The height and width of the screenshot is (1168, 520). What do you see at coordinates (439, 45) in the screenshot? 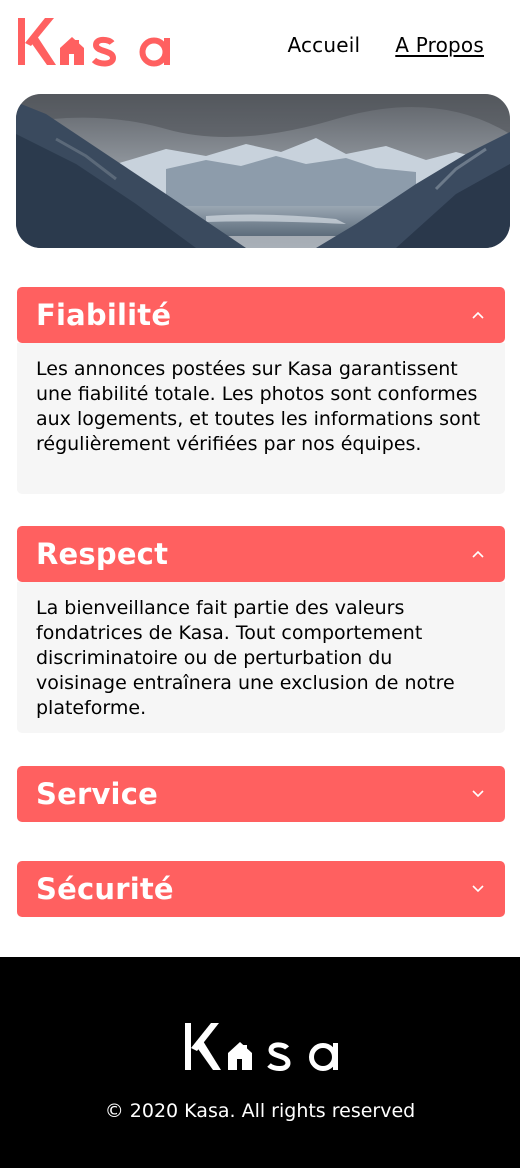
I see `nav-link-a-propos: A Propos` at bounding box center [439, 45].